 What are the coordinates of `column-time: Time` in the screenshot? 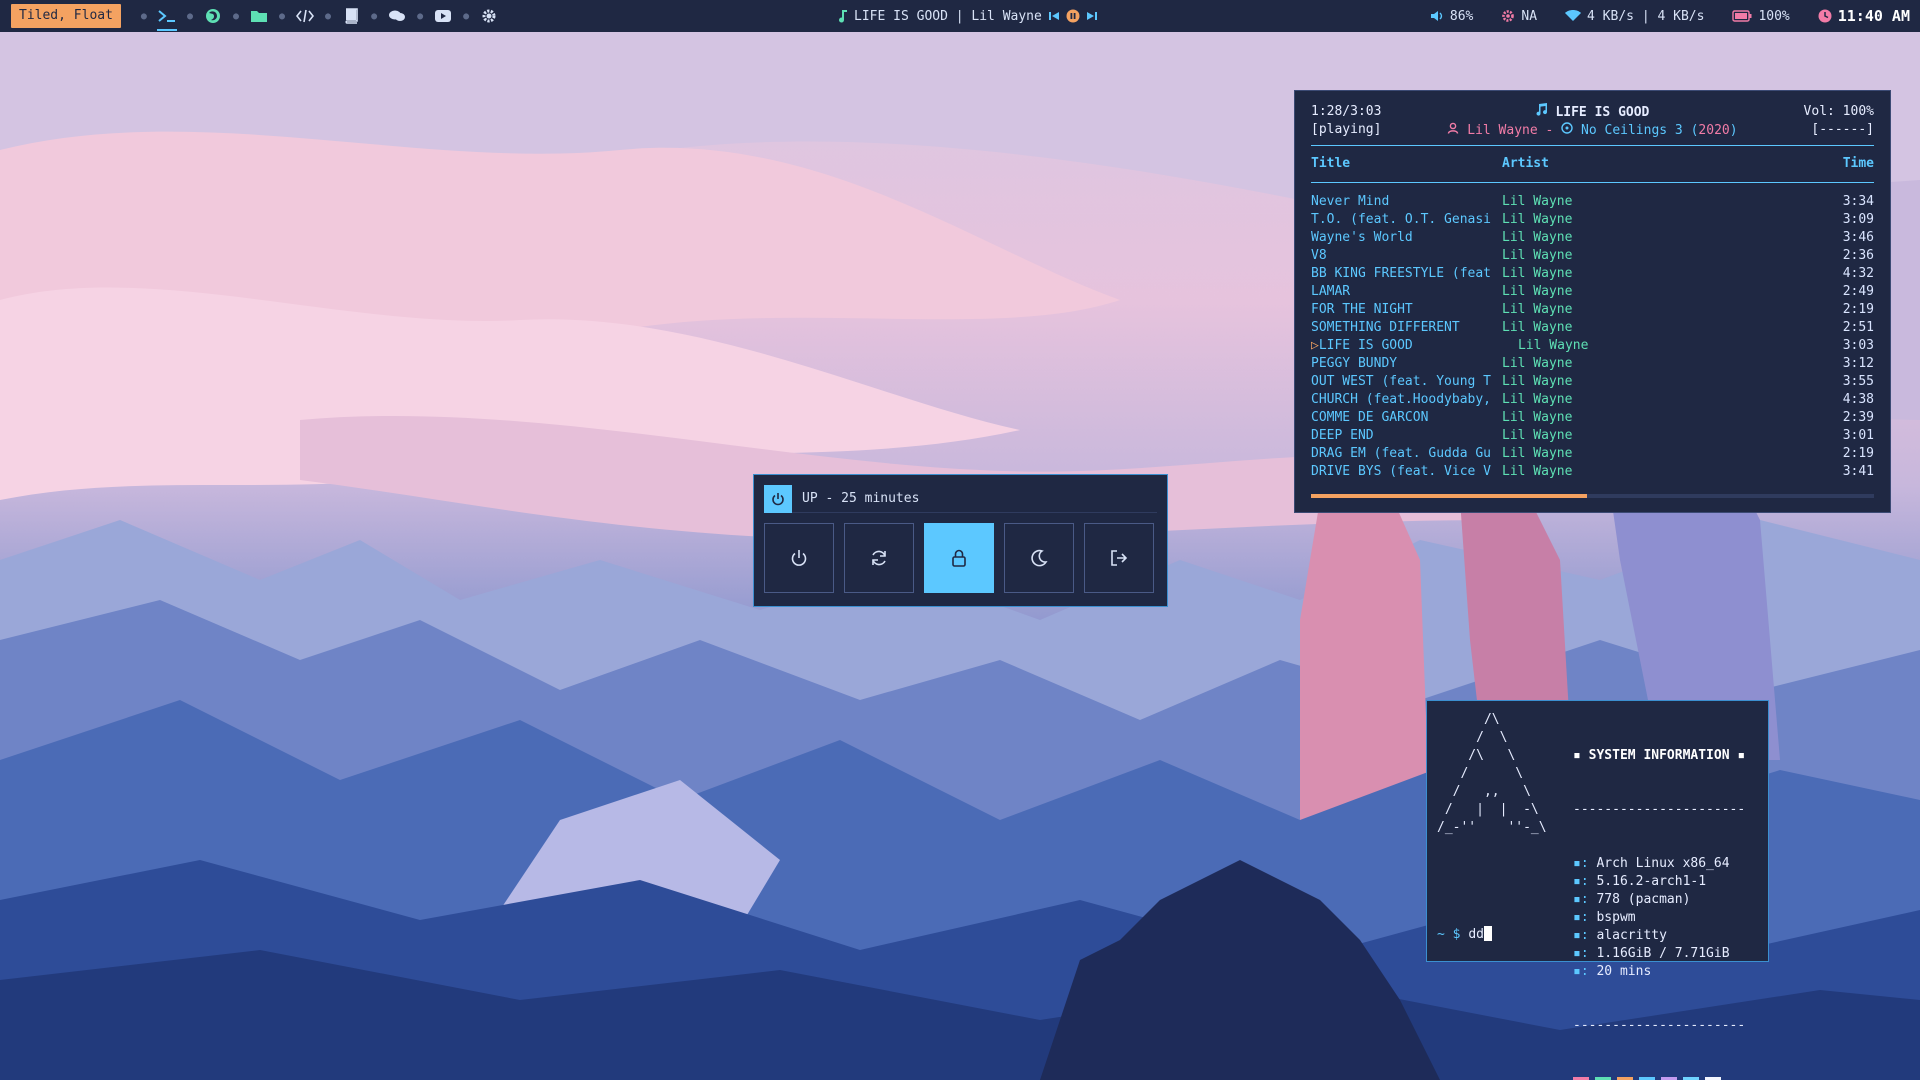 It's located at (1858, 163).